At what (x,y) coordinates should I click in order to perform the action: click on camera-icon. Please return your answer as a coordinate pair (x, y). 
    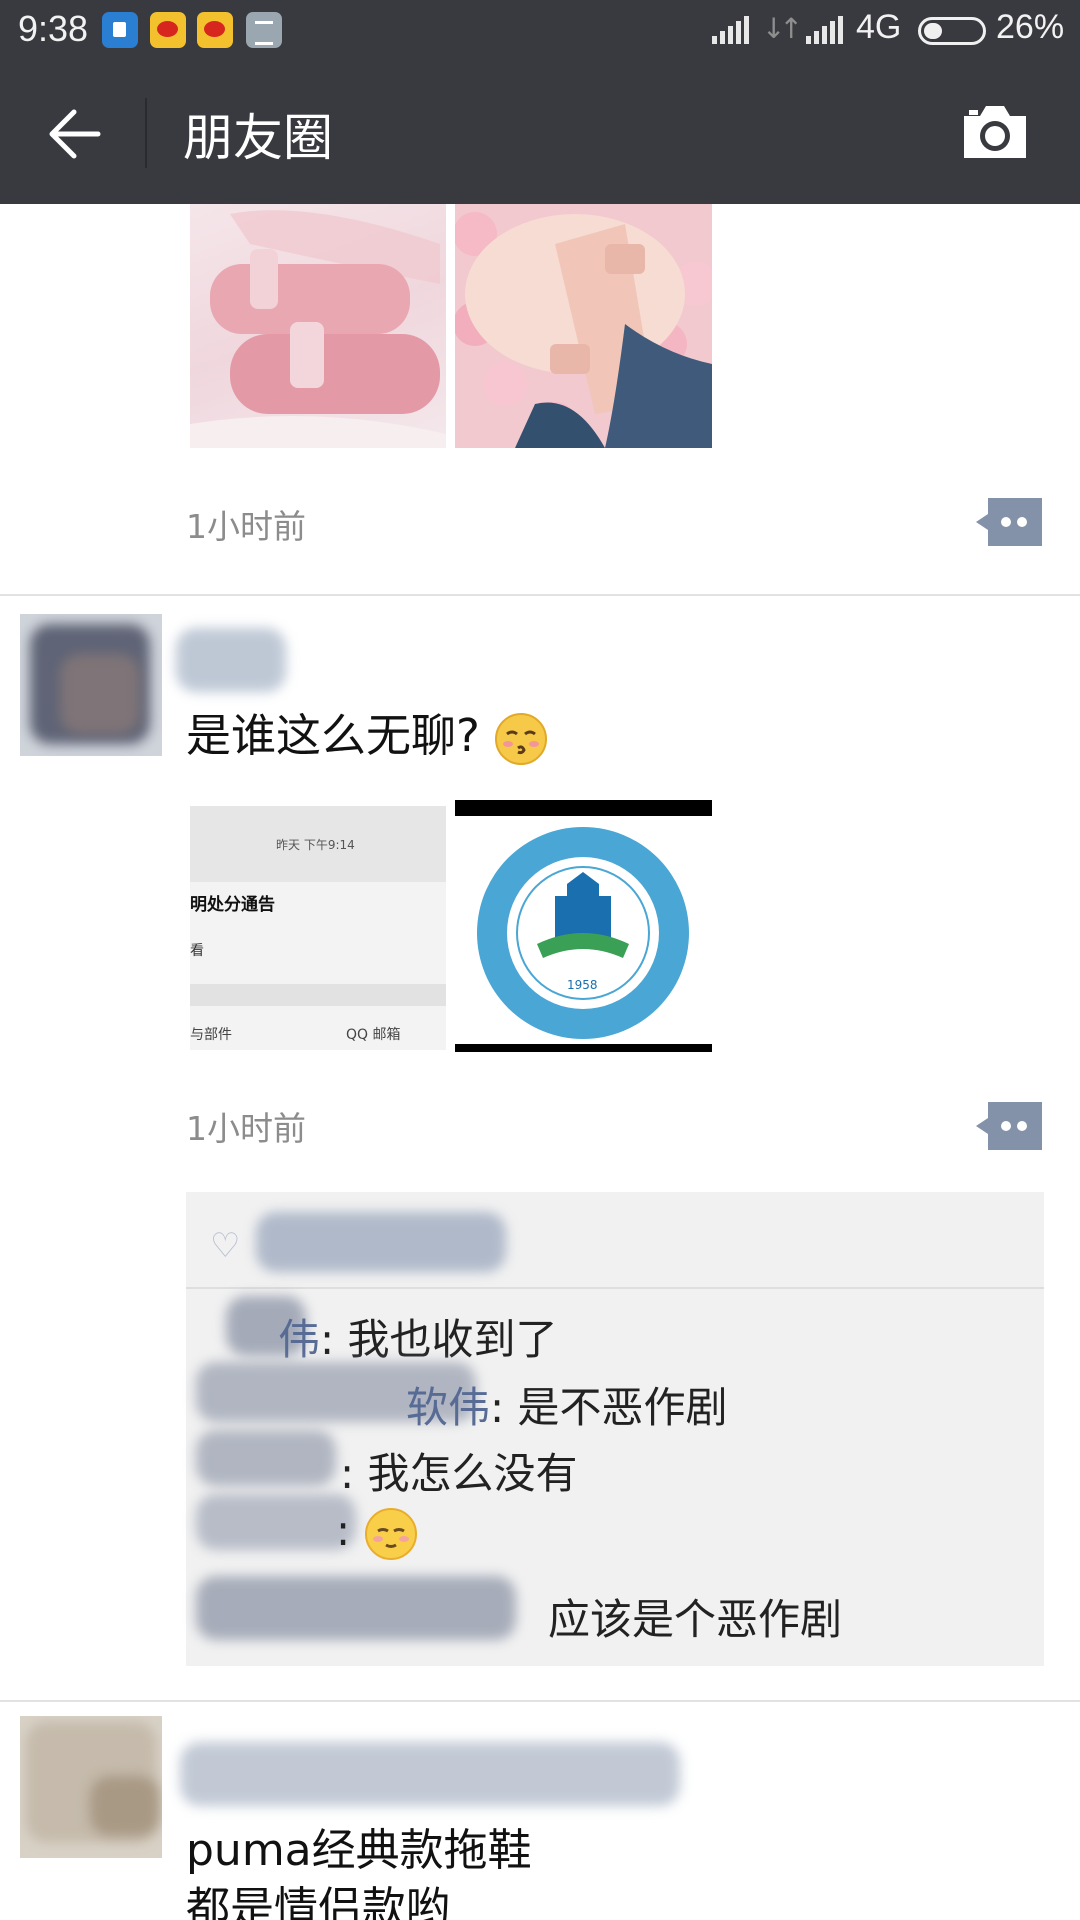
    Looking at the image, I should click on (995, 132).